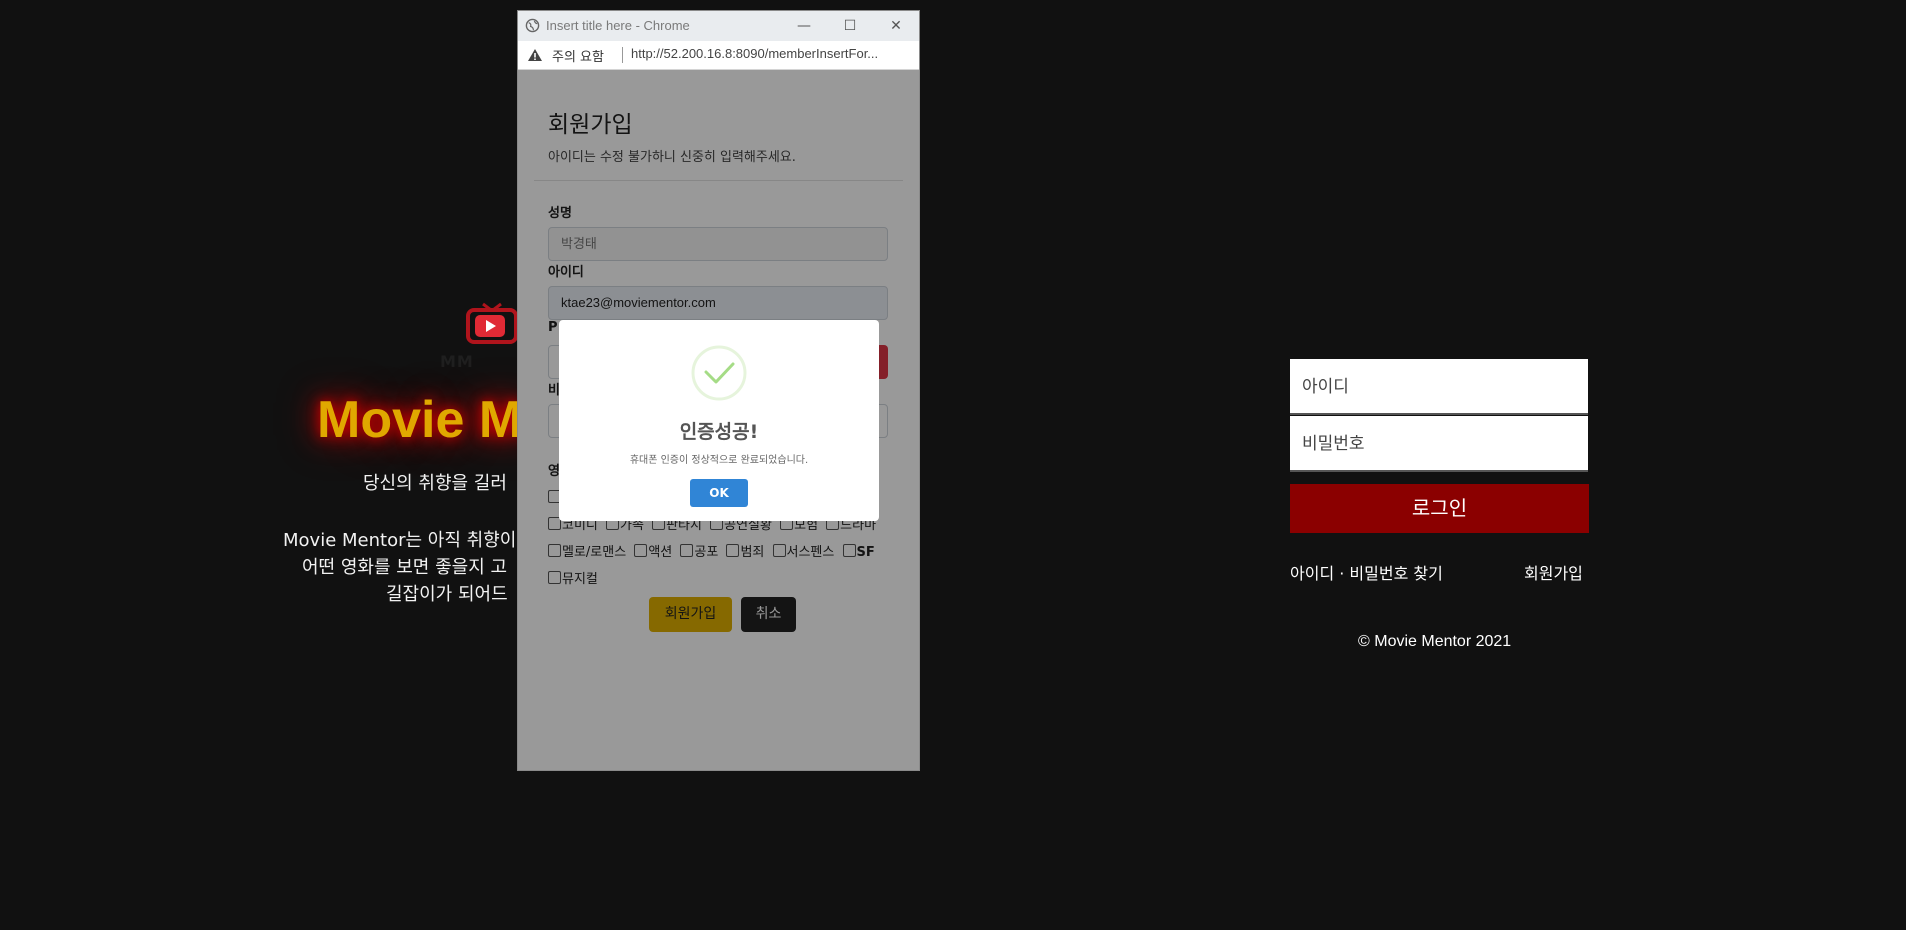 The width and height of the screenshot is (1906, 930). Describe the element at coordinates (1439, 508) in the screenshot. I see `login-button: 로그인` at that location.